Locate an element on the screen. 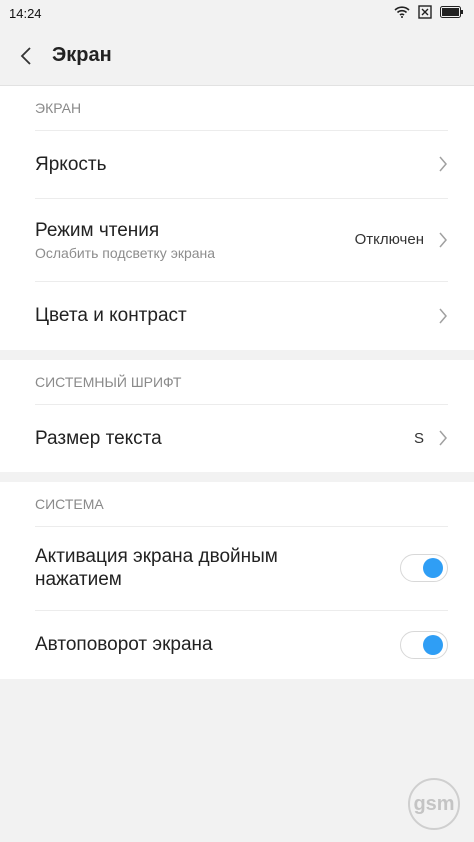 The image size is (474, 842). row-label-double-tap: Активация экрана двойным нажатием is located at coordinates (156, 568).